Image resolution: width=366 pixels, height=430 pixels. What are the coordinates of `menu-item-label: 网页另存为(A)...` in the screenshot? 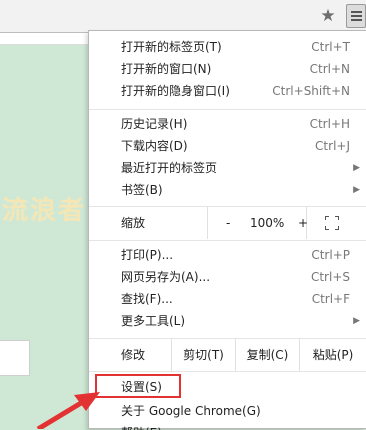 It's located at (166, 277).